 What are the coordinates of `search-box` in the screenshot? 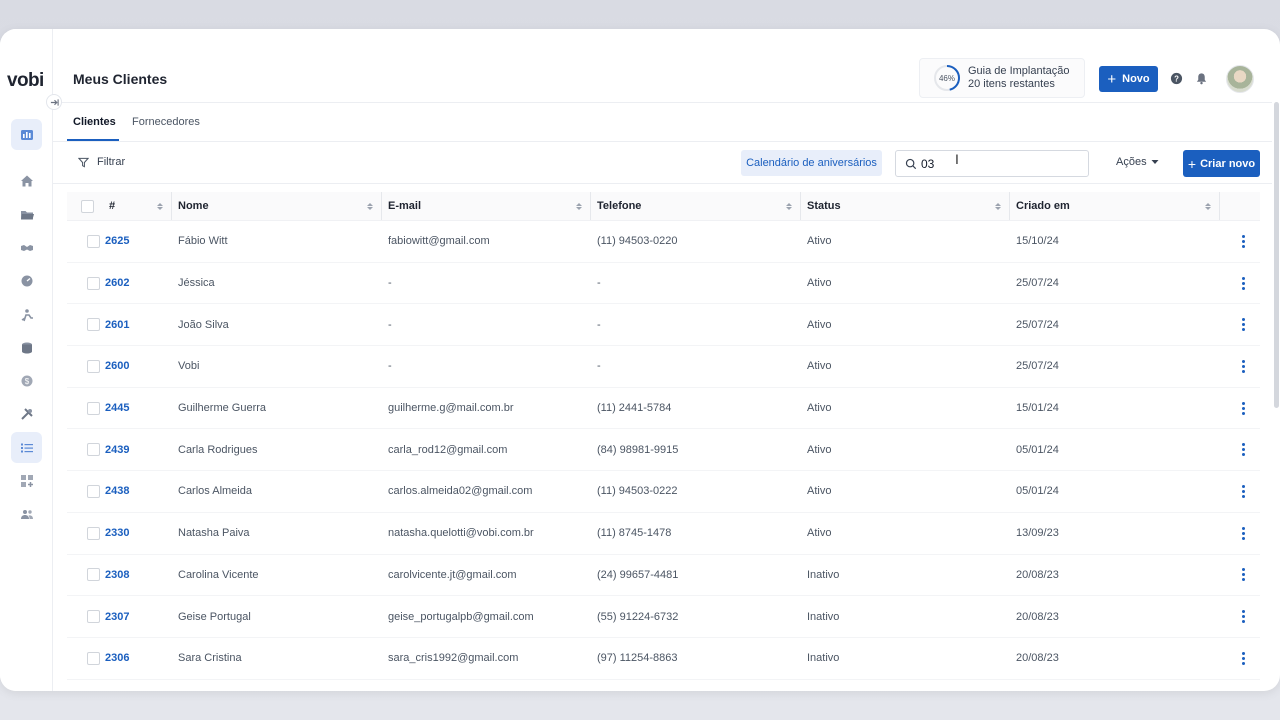 It's located at (992, 163).